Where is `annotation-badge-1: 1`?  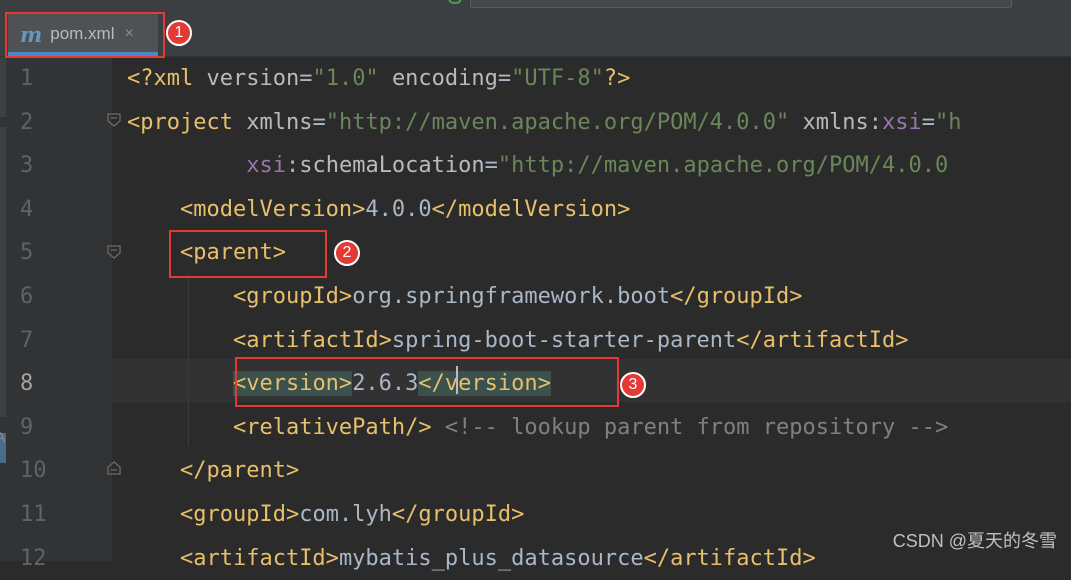
annotation-badge-1: 1 is located at coordinates (179, 33).